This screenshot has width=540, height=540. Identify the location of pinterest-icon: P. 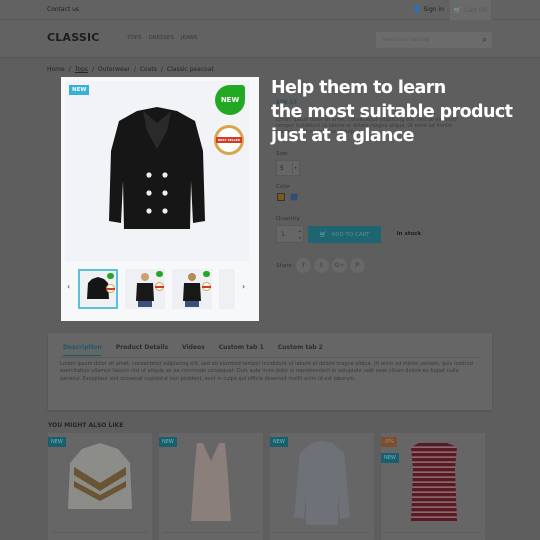
(357, 265).